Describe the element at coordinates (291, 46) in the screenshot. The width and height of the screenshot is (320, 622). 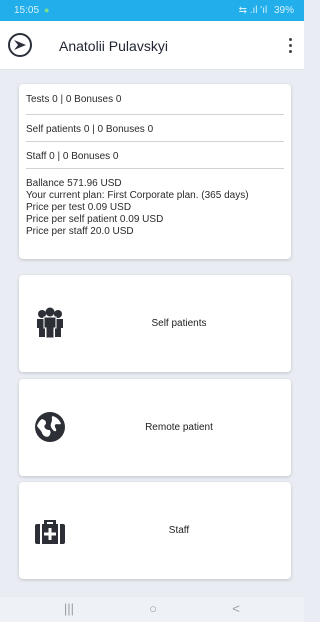
I see `more-vert-icon` at that location.